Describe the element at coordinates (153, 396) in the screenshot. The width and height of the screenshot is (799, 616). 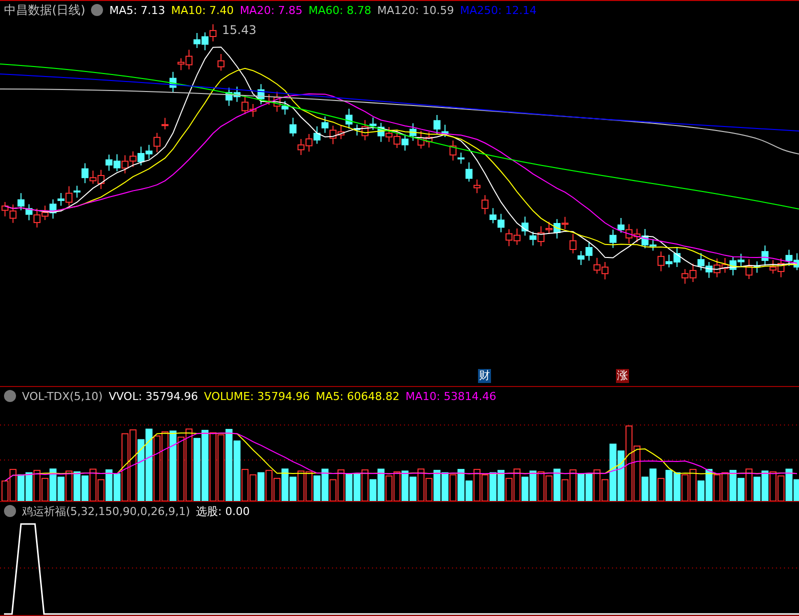
I see `volume-legend: VVOL: 35794.96` at that location.